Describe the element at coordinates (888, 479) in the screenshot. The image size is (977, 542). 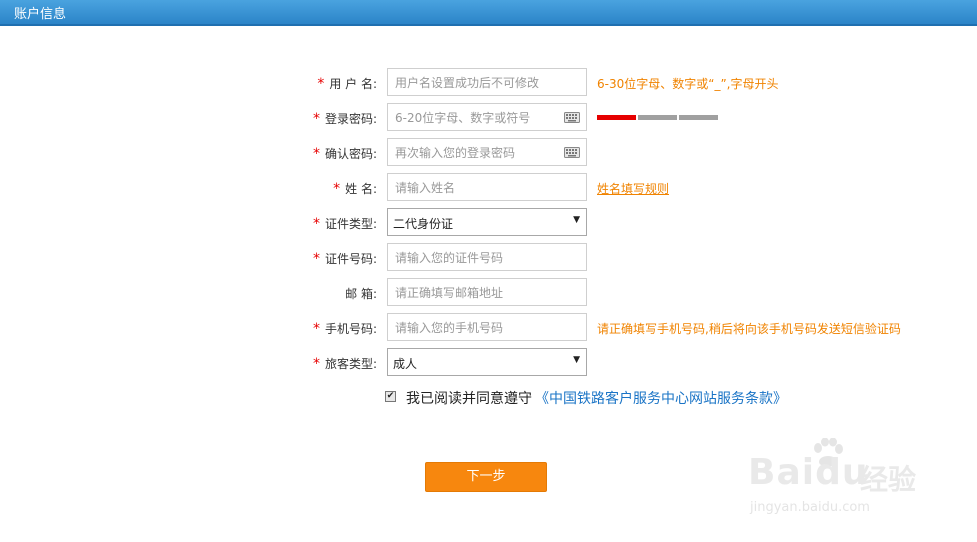
I see `watermark-cn: 经验` at that location.